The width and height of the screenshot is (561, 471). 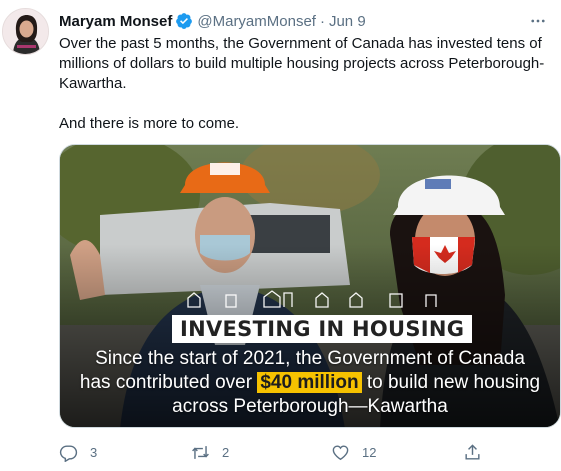 I want to click on like-count: 12, so click(x=369, y=452).